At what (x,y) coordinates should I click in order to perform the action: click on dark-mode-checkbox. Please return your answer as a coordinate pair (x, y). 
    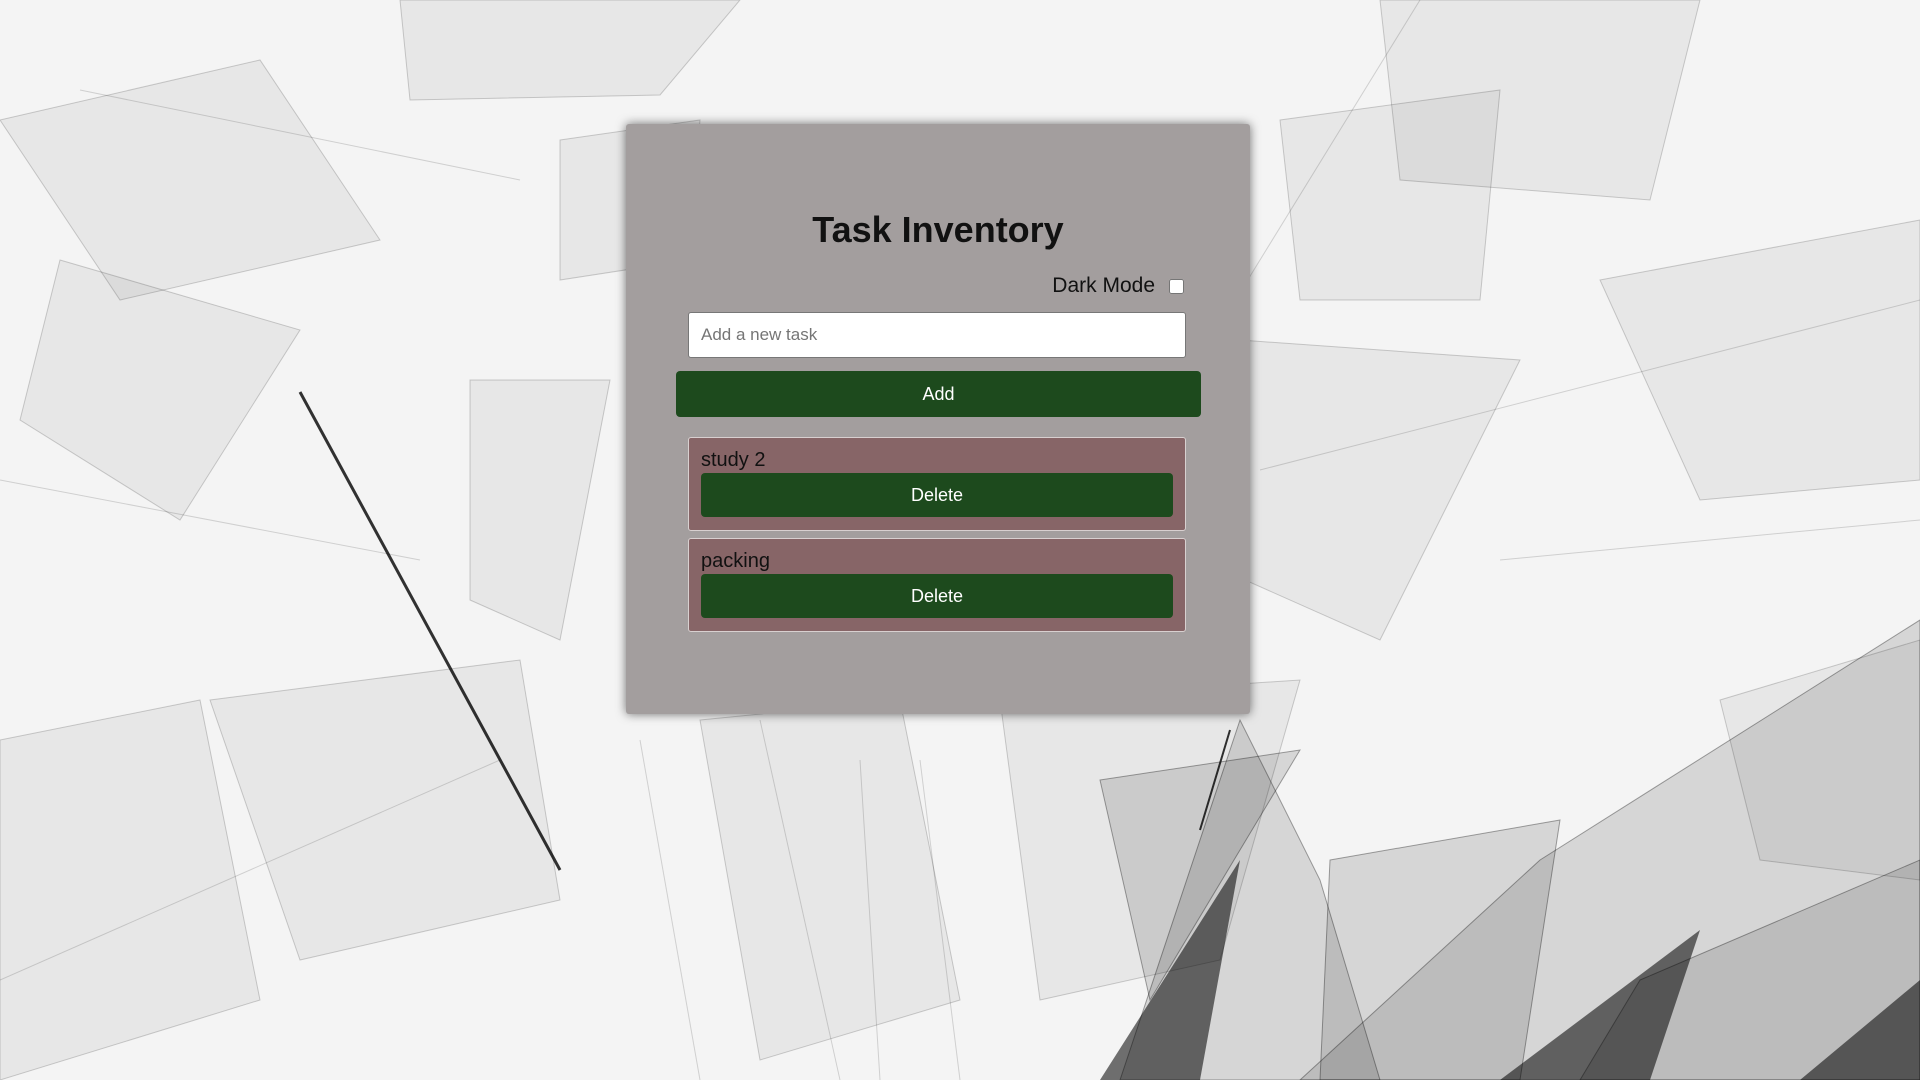
    Looking at the image, I should click on (1176, 286).